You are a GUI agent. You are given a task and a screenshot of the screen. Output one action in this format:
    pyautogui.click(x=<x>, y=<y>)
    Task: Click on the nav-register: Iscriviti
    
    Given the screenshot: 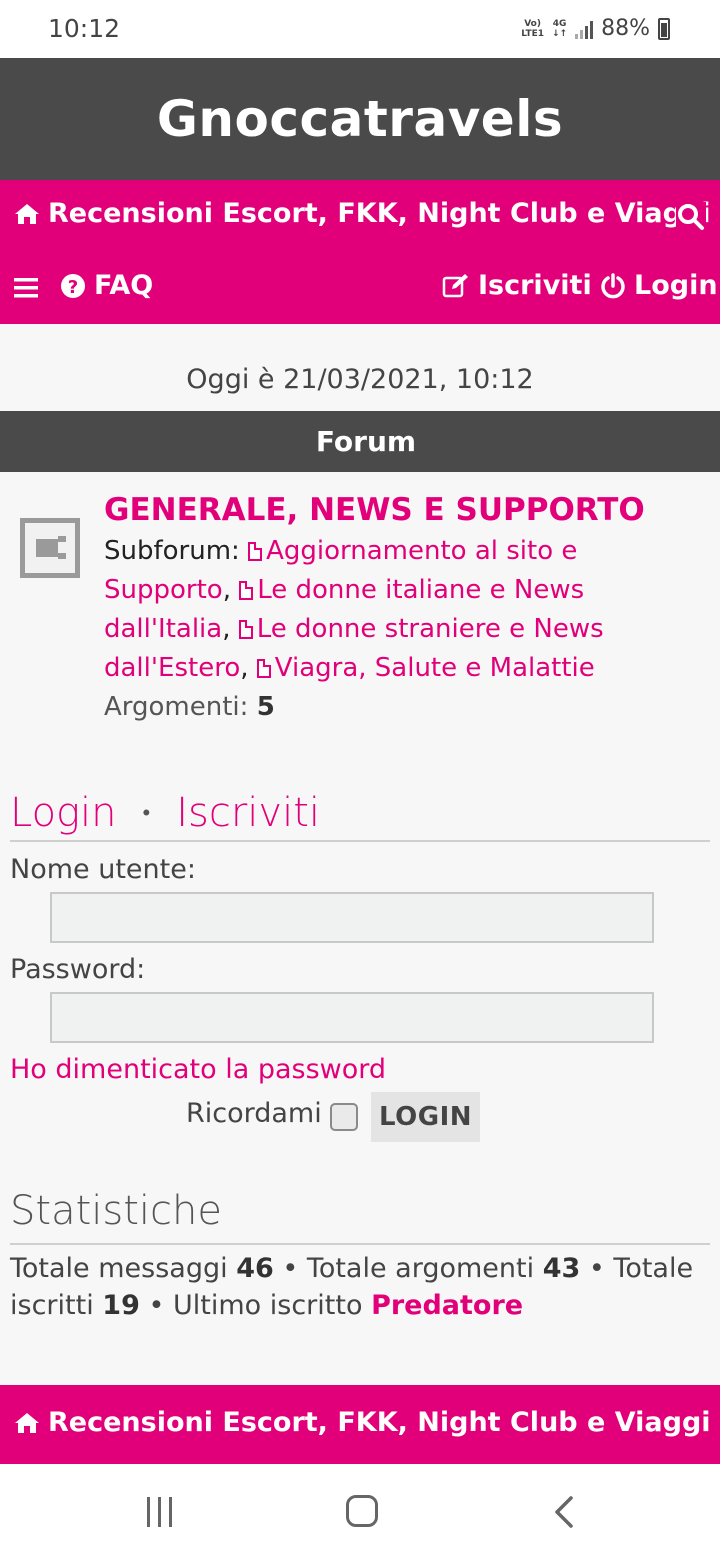 What is the action you would take?
    pyautogui.click(x=517, y=285)
    